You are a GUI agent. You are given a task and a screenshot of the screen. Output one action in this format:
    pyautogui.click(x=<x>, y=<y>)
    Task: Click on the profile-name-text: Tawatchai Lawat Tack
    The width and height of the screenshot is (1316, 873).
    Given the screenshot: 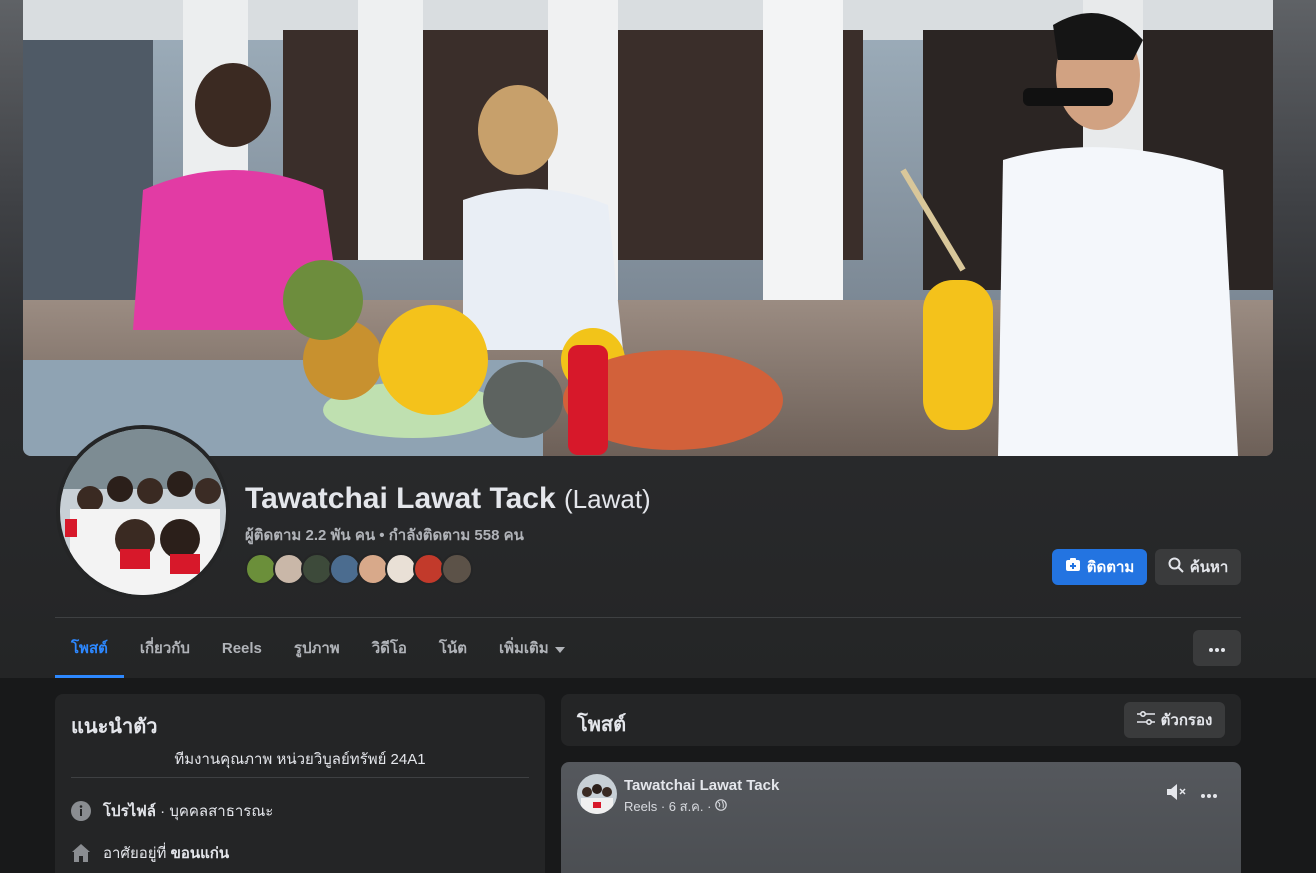 What is the action you would take?
    pyautogui.click(x=400, y=498)
    